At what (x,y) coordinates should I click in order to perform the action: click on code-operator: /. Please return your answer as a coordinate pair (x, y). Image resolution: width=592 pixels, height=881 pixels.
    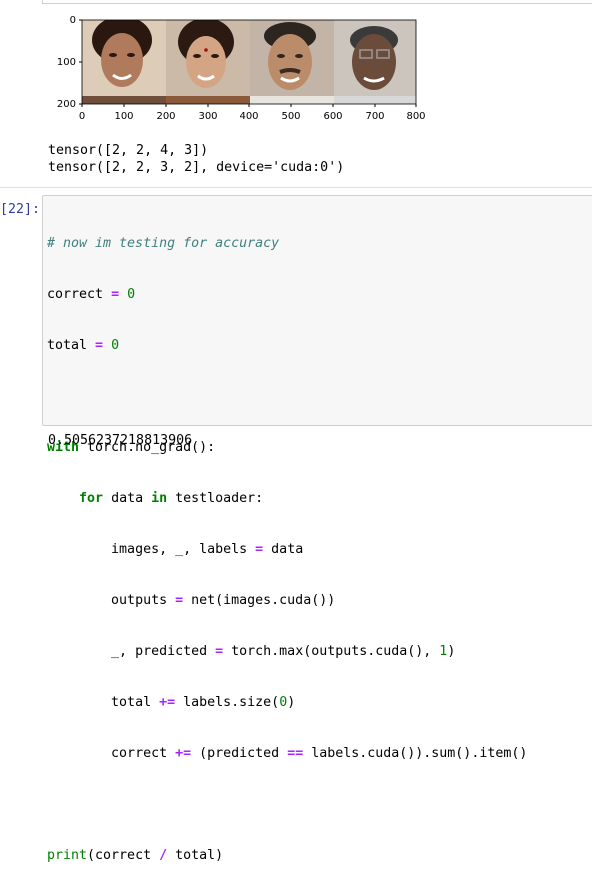
    Looking at the image, I should click on (163, 855).